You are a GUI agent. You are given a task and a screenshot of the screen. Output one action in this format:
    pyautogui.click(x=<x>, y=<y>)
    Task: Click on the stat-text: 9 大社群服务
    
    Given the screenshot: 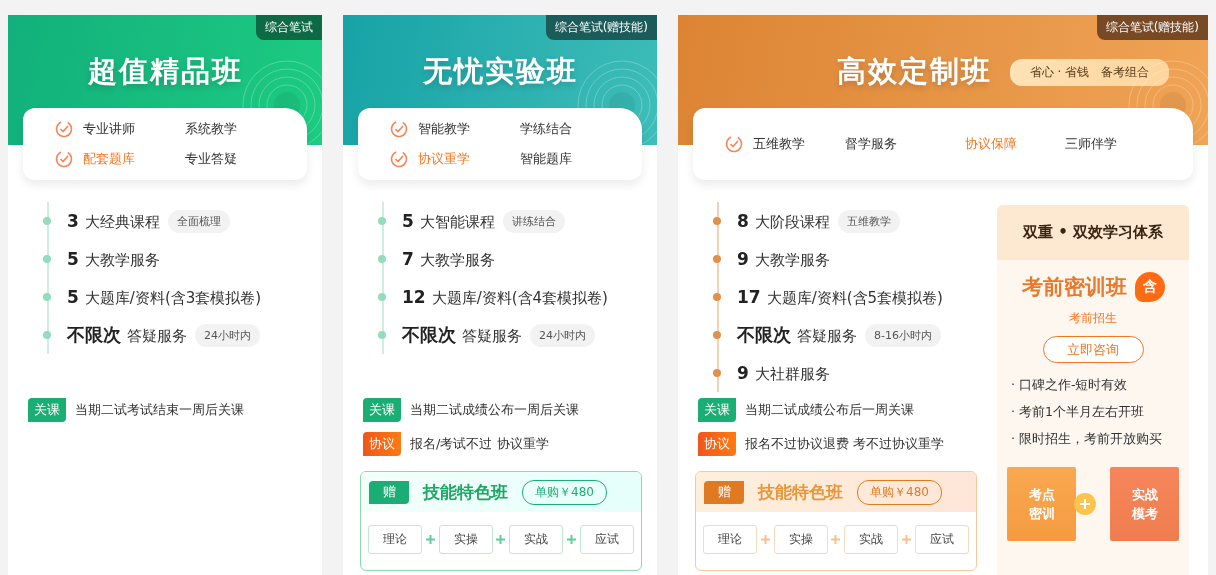 What is the action you would take?
    pyautogui.click(x=783, y=373)
    